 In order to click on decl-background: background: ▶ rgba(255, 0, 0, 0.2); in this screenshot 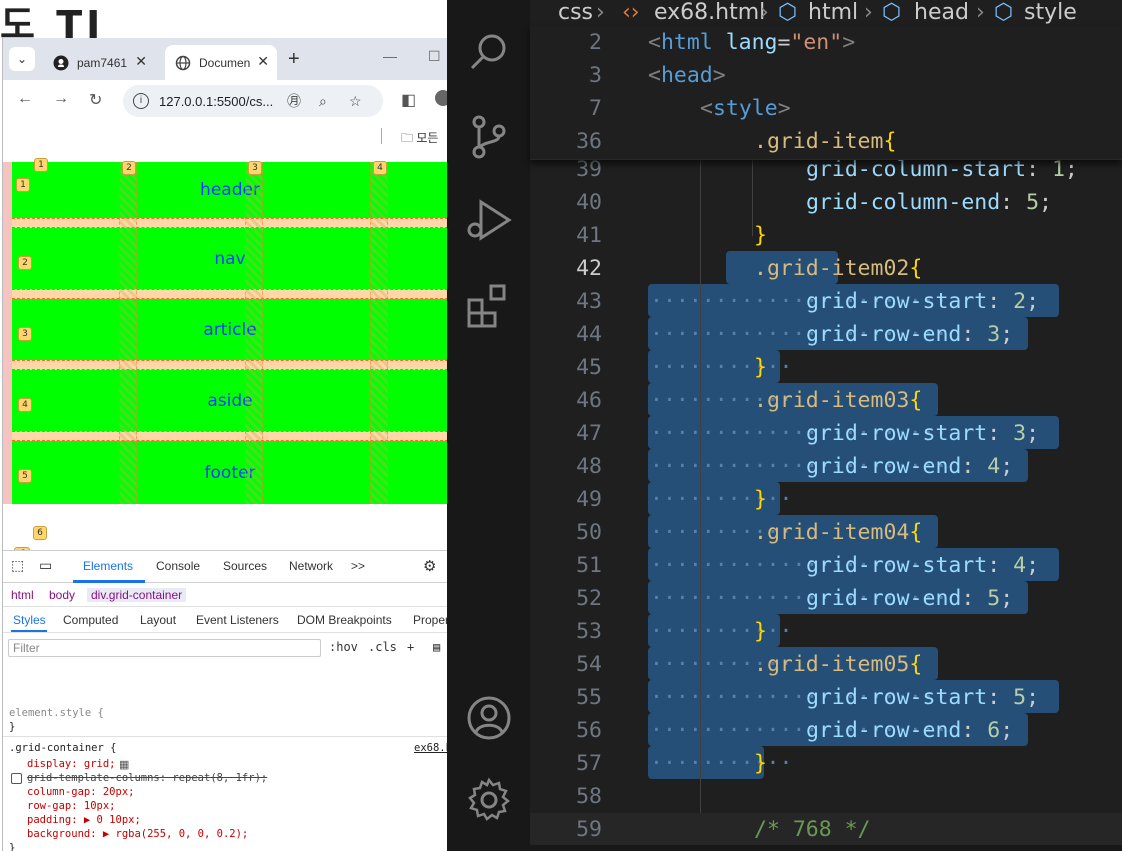, I will do `click(137, 834)`.